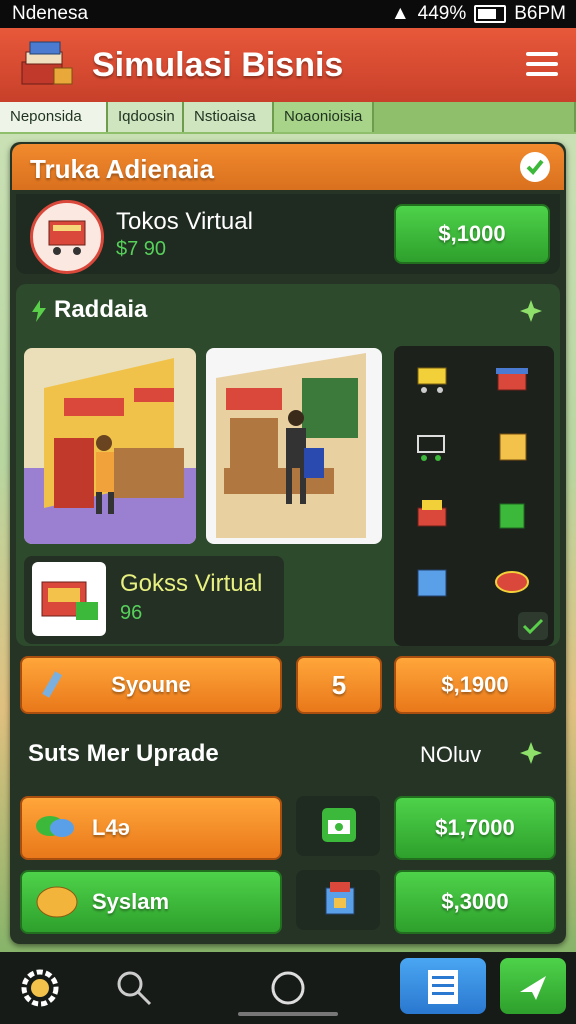  I want to click on send-icon, so click(533, 986).